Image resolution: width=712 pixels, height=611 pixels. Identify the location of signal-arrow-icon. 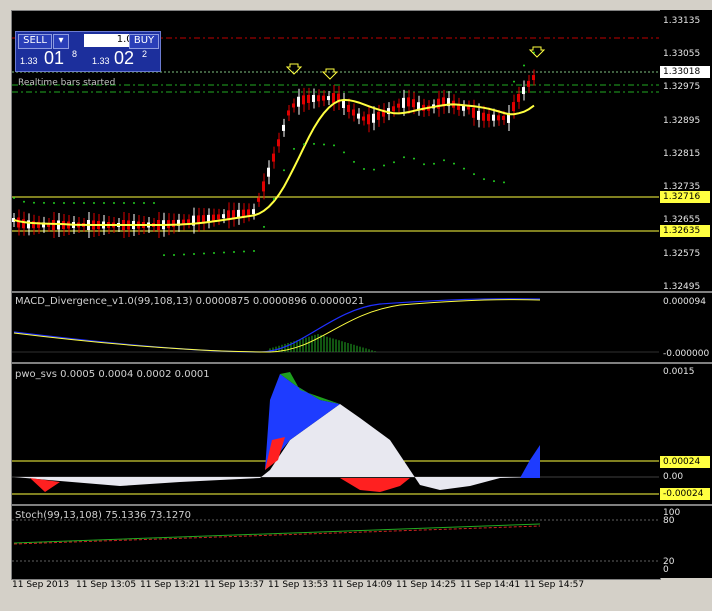
(537, 52).